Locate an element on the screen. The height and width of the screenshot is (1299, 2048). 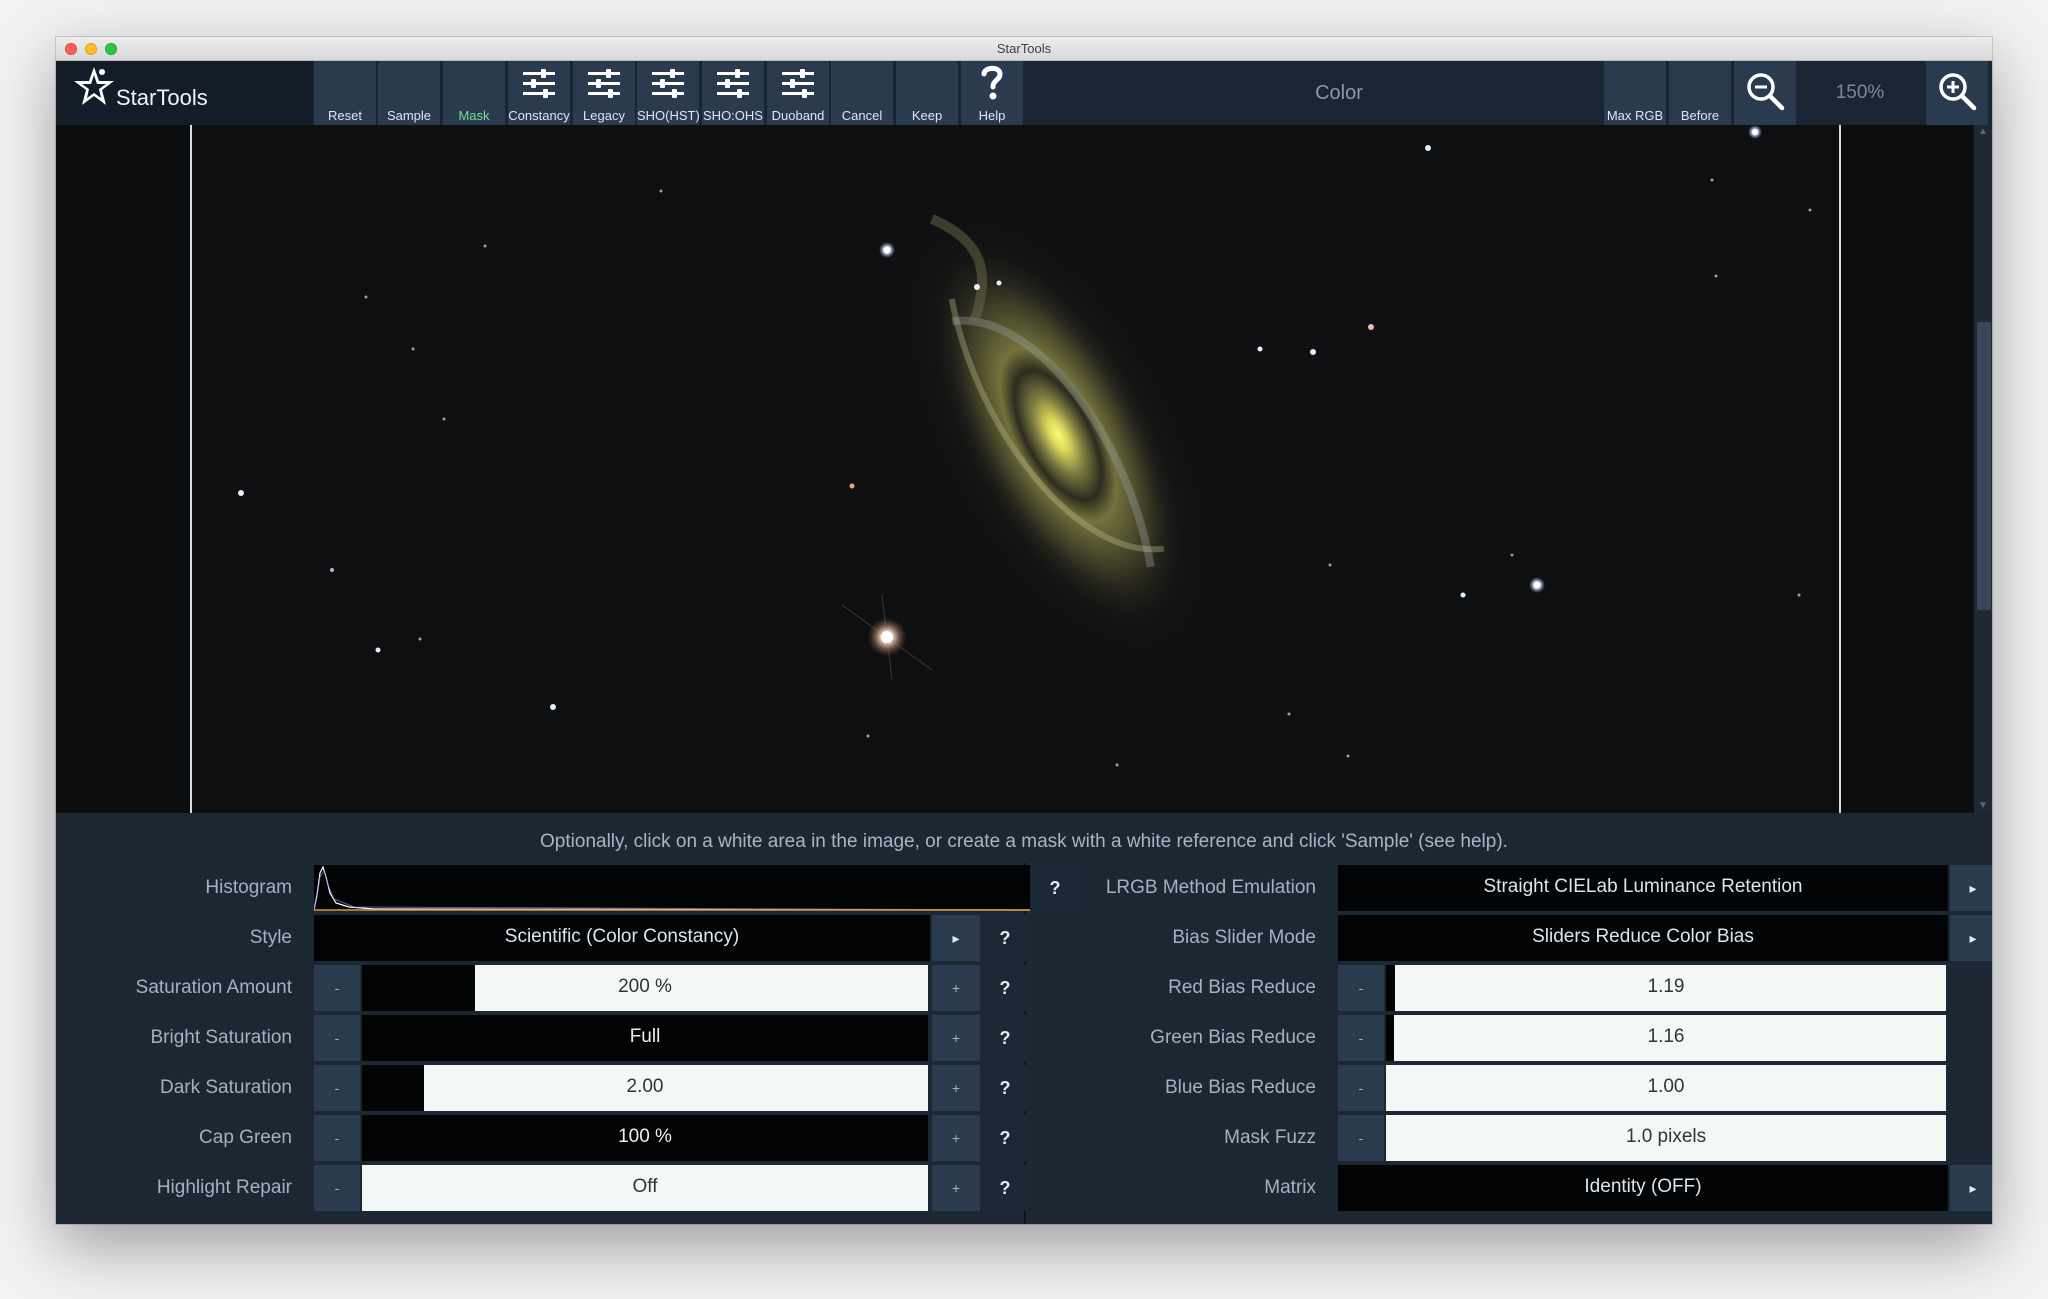
red-bias-value: 1.19 is located at coordinates (1666, 986).